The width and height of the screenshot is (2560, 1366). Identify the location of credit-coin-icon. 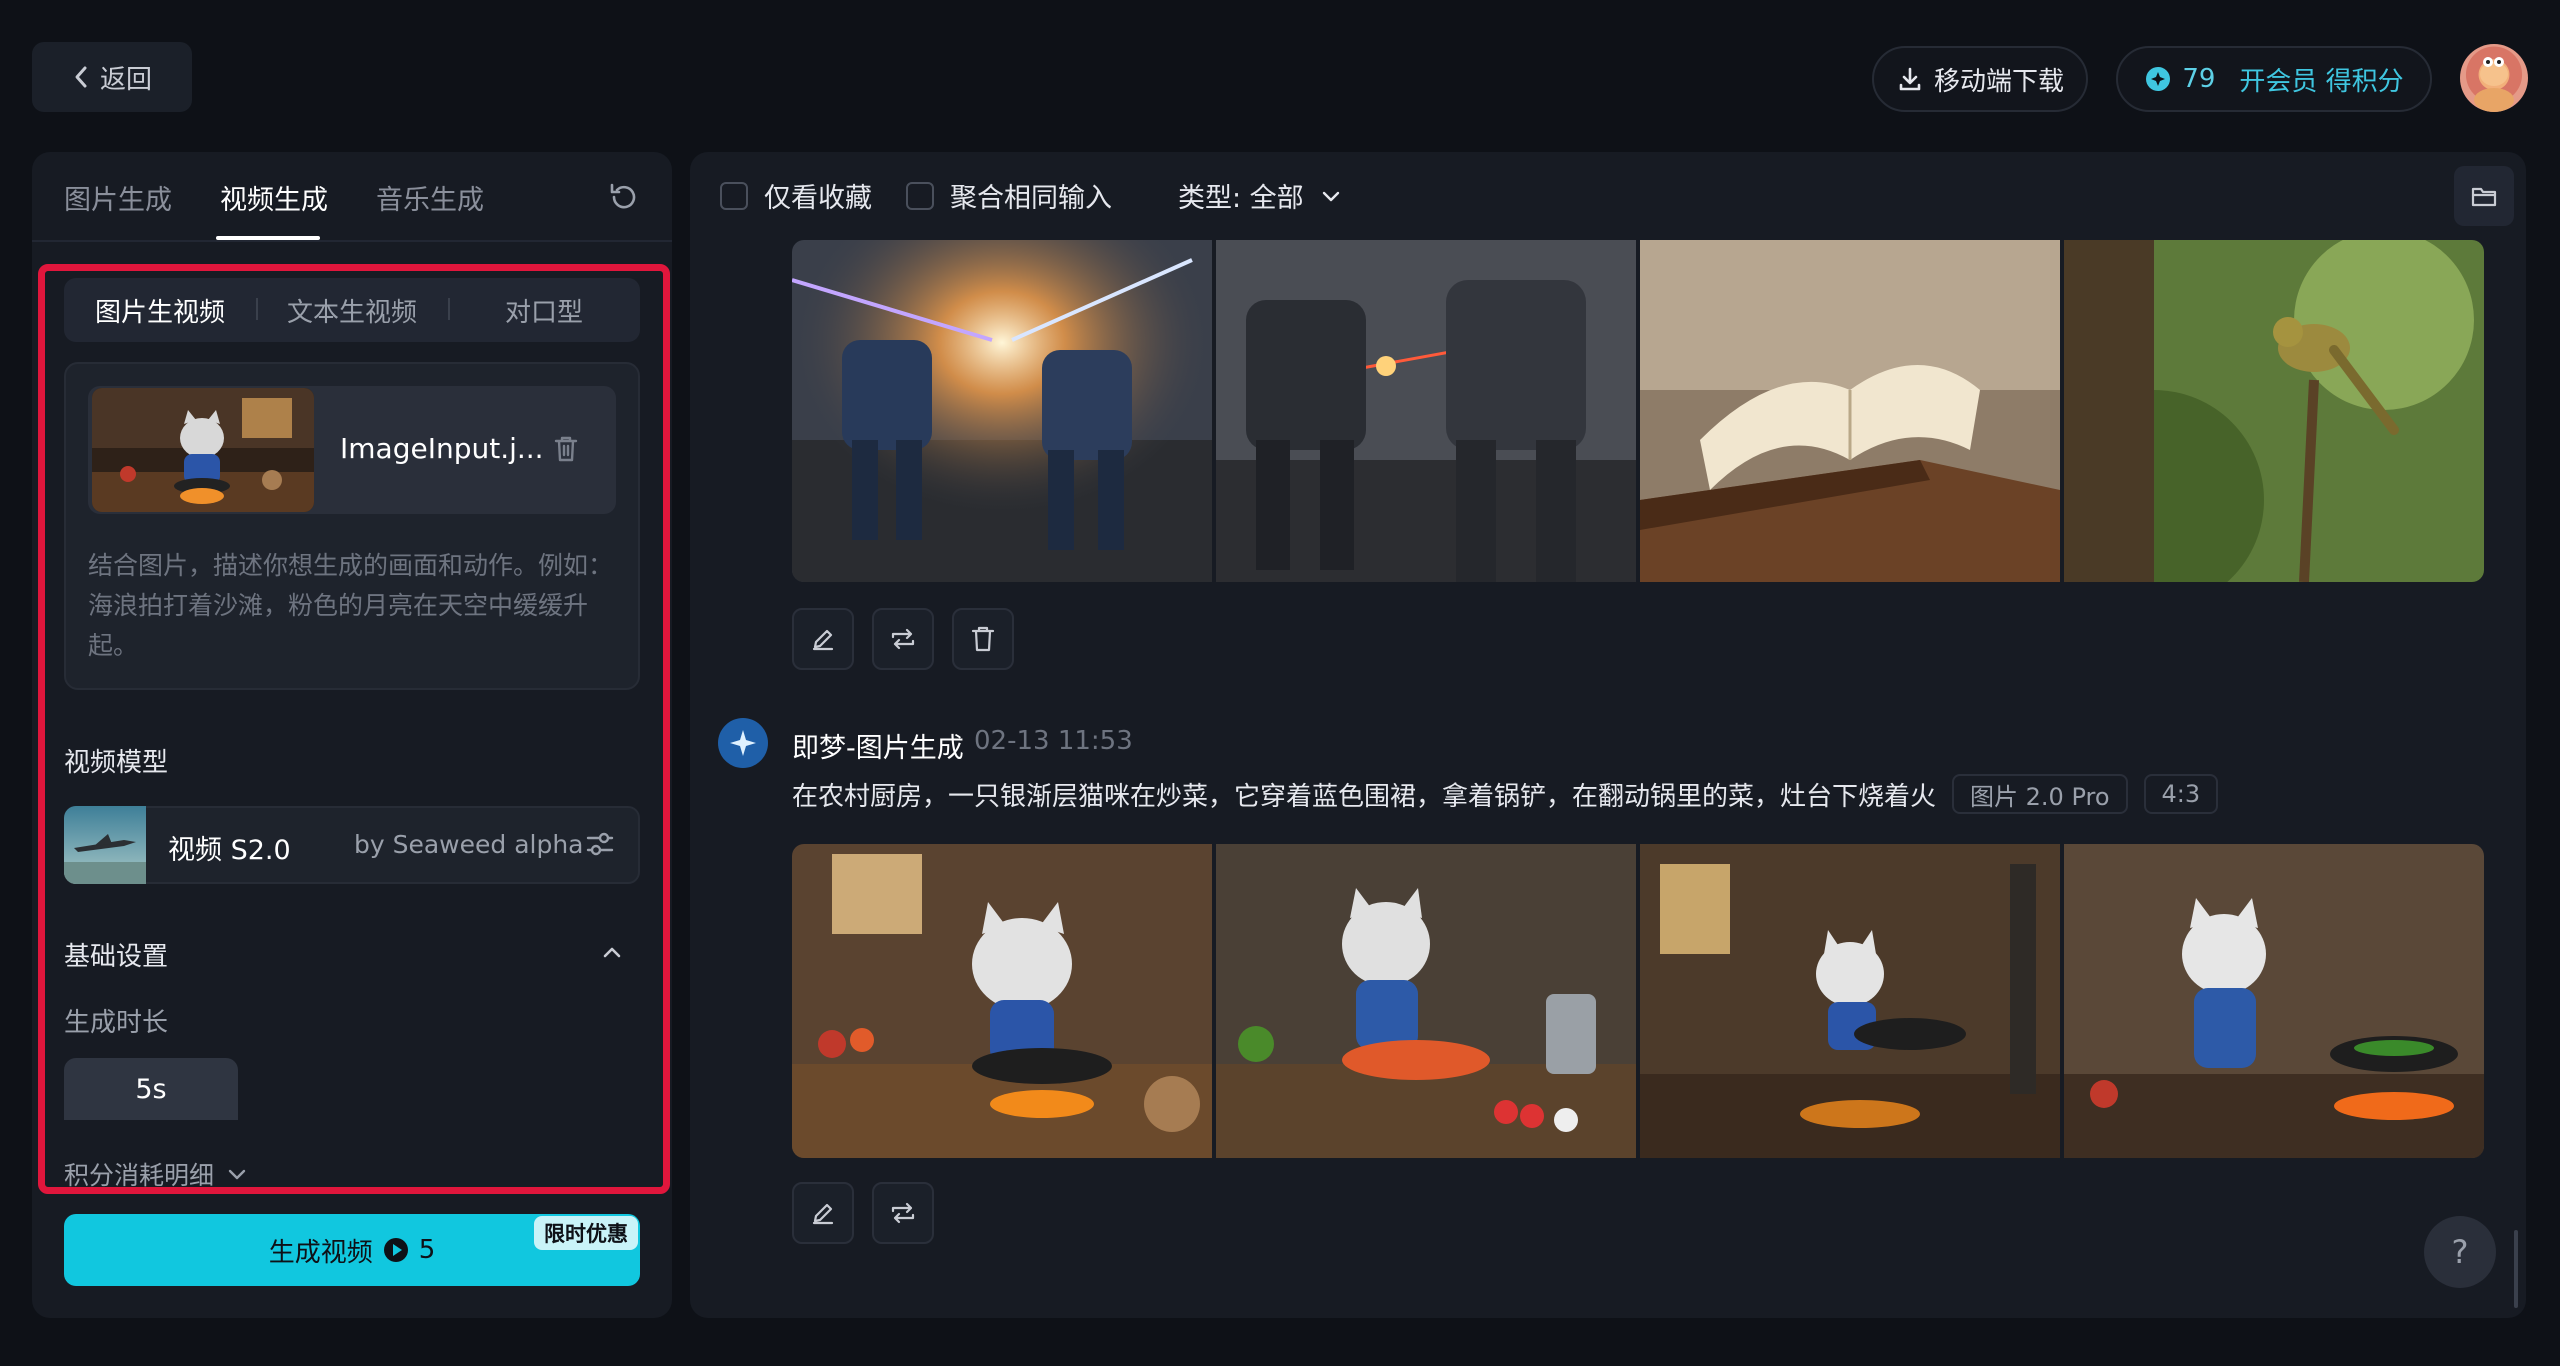
(2158, 79).